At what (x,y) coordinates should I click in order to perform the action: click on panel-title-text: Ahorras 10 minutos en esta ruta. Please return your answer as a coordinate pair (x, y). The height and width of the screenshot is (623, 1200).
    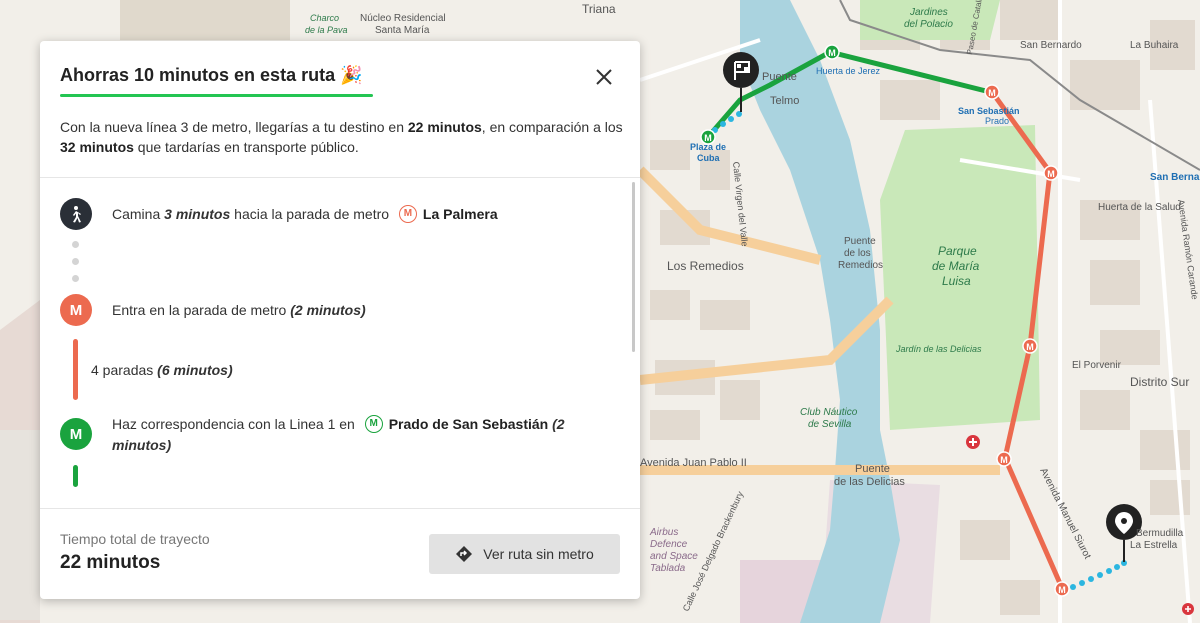
    Looking at the image, I should click on (198, 75).